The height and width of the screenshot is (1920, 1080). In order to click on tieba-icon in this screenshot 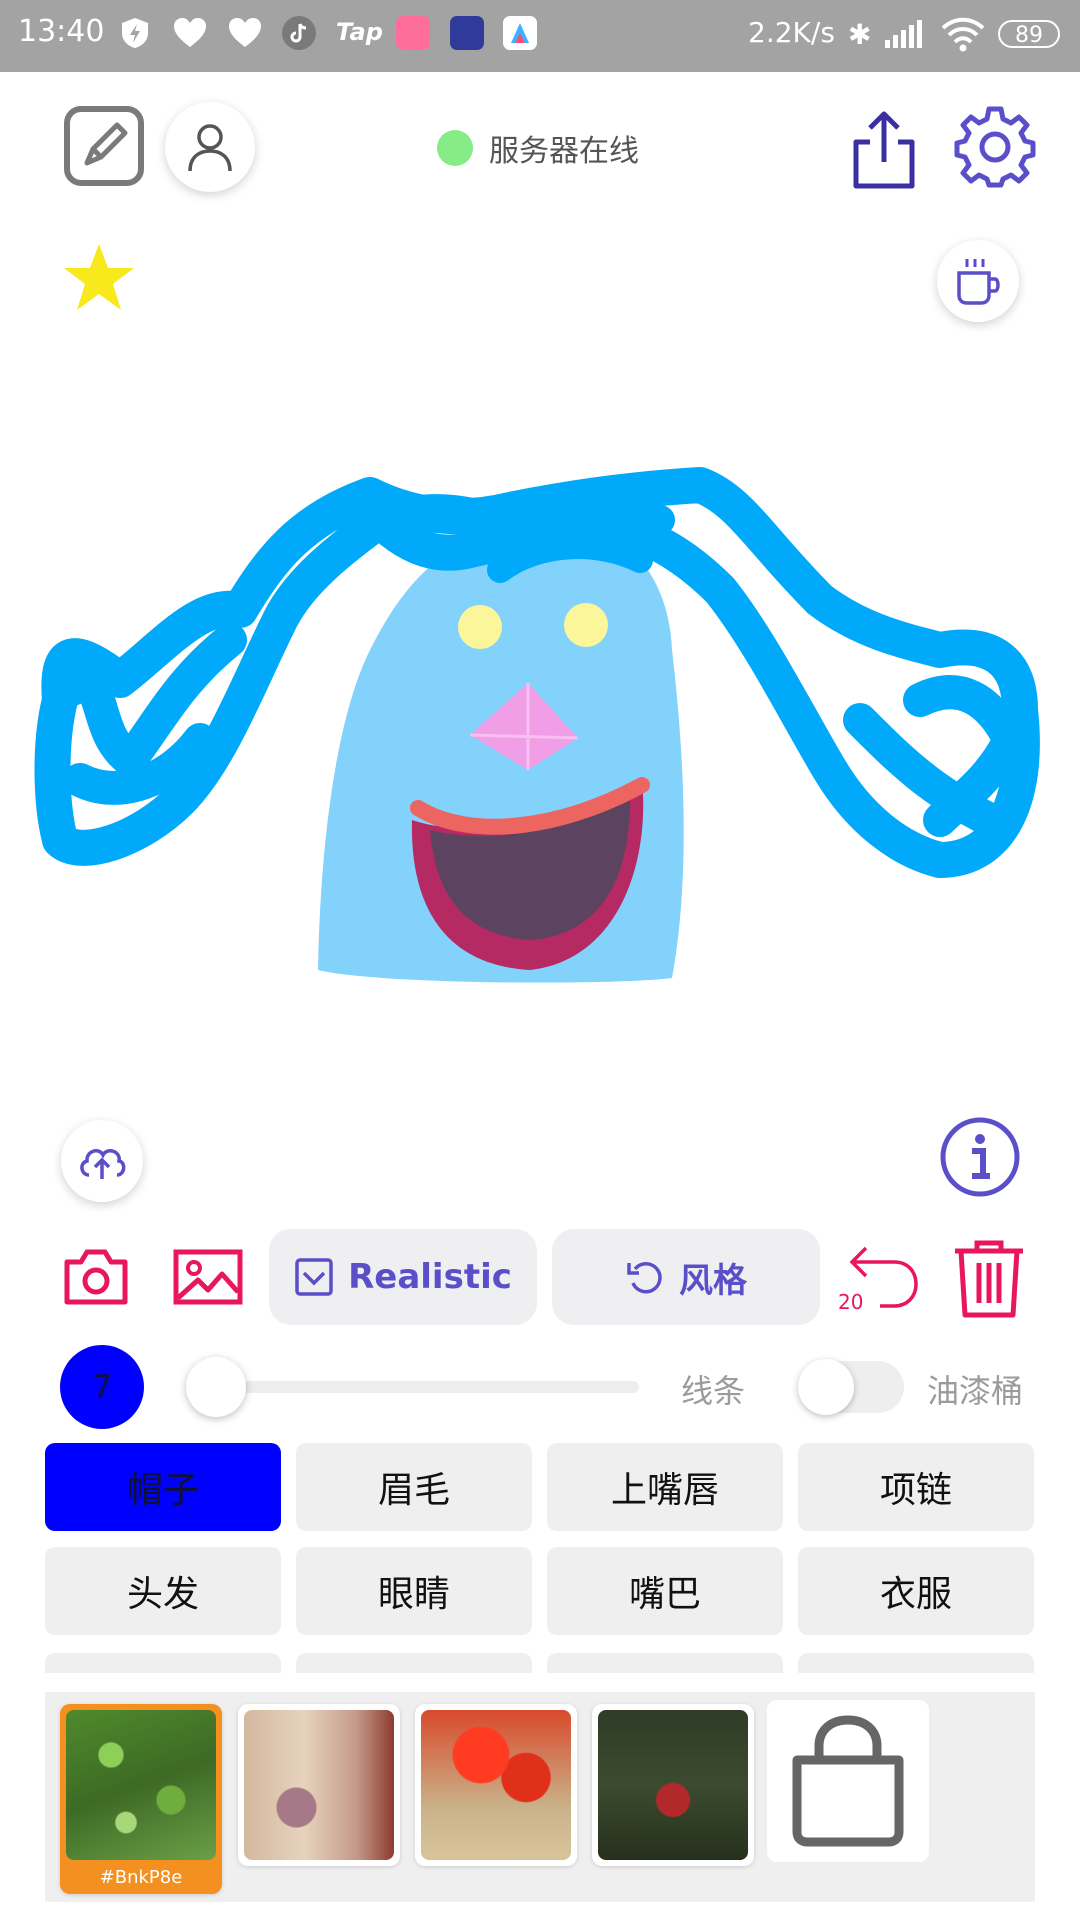, I will do `click(467, 33)`.